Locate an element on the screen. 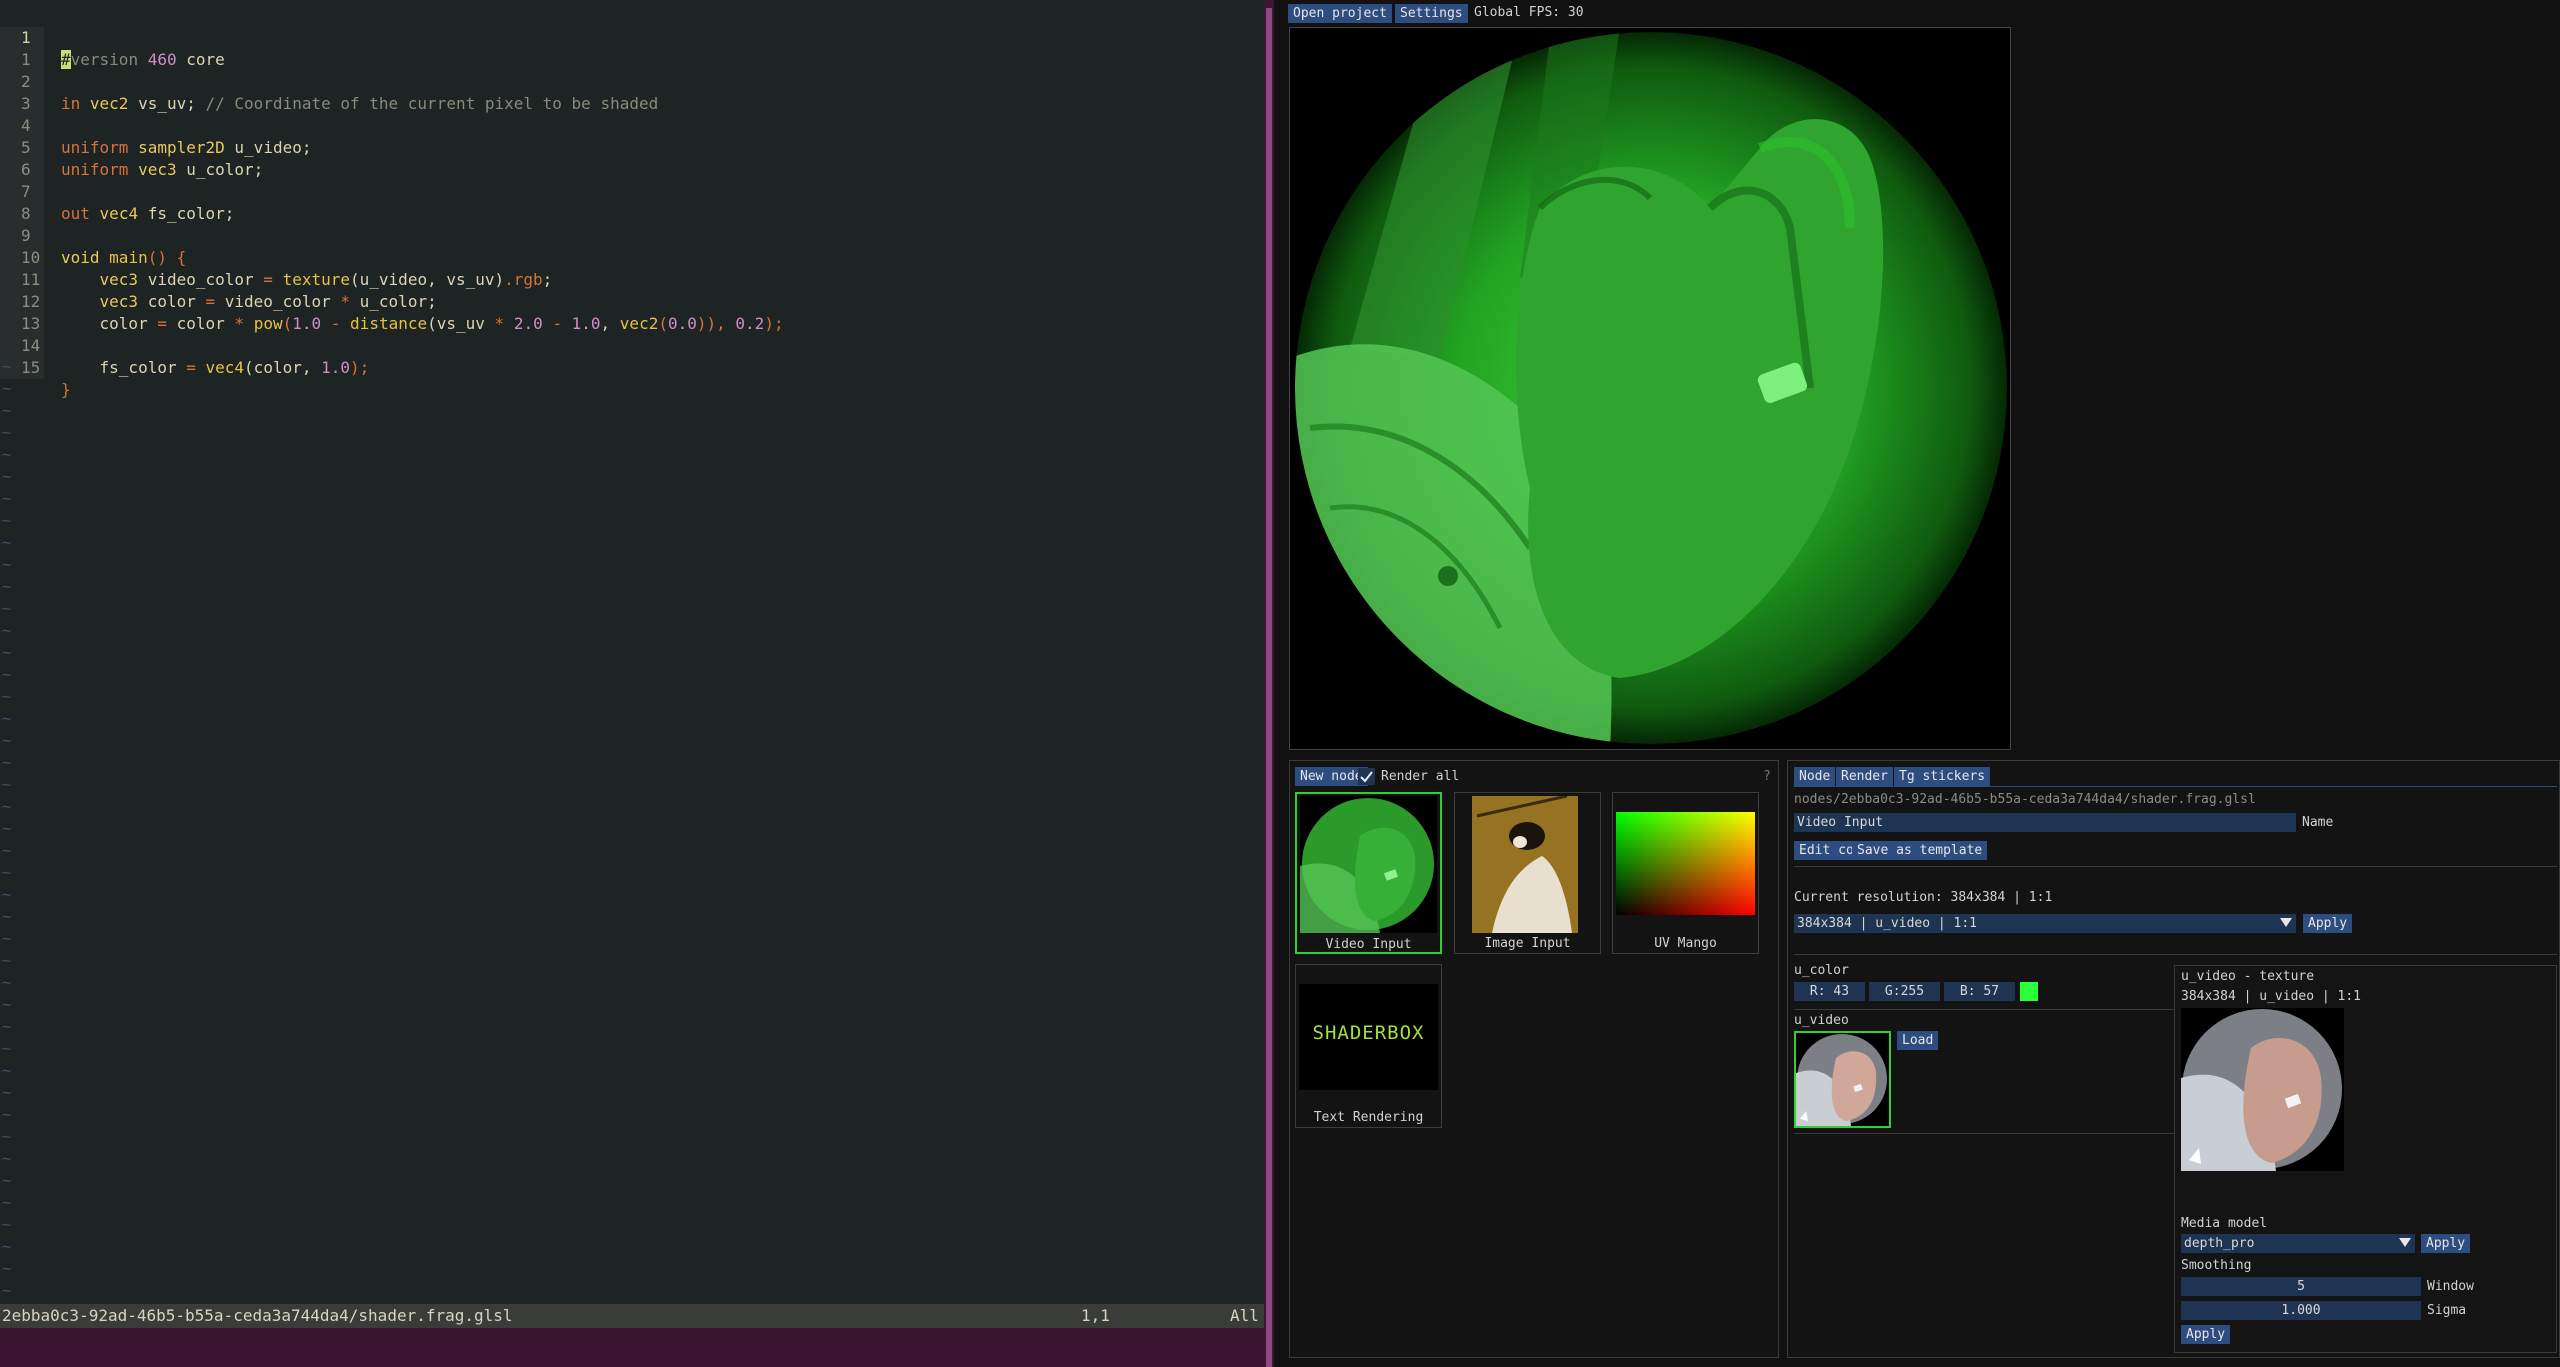 The image size is (2560, 1367). open-project-button: Open project is located at coordinates (1340, 13).